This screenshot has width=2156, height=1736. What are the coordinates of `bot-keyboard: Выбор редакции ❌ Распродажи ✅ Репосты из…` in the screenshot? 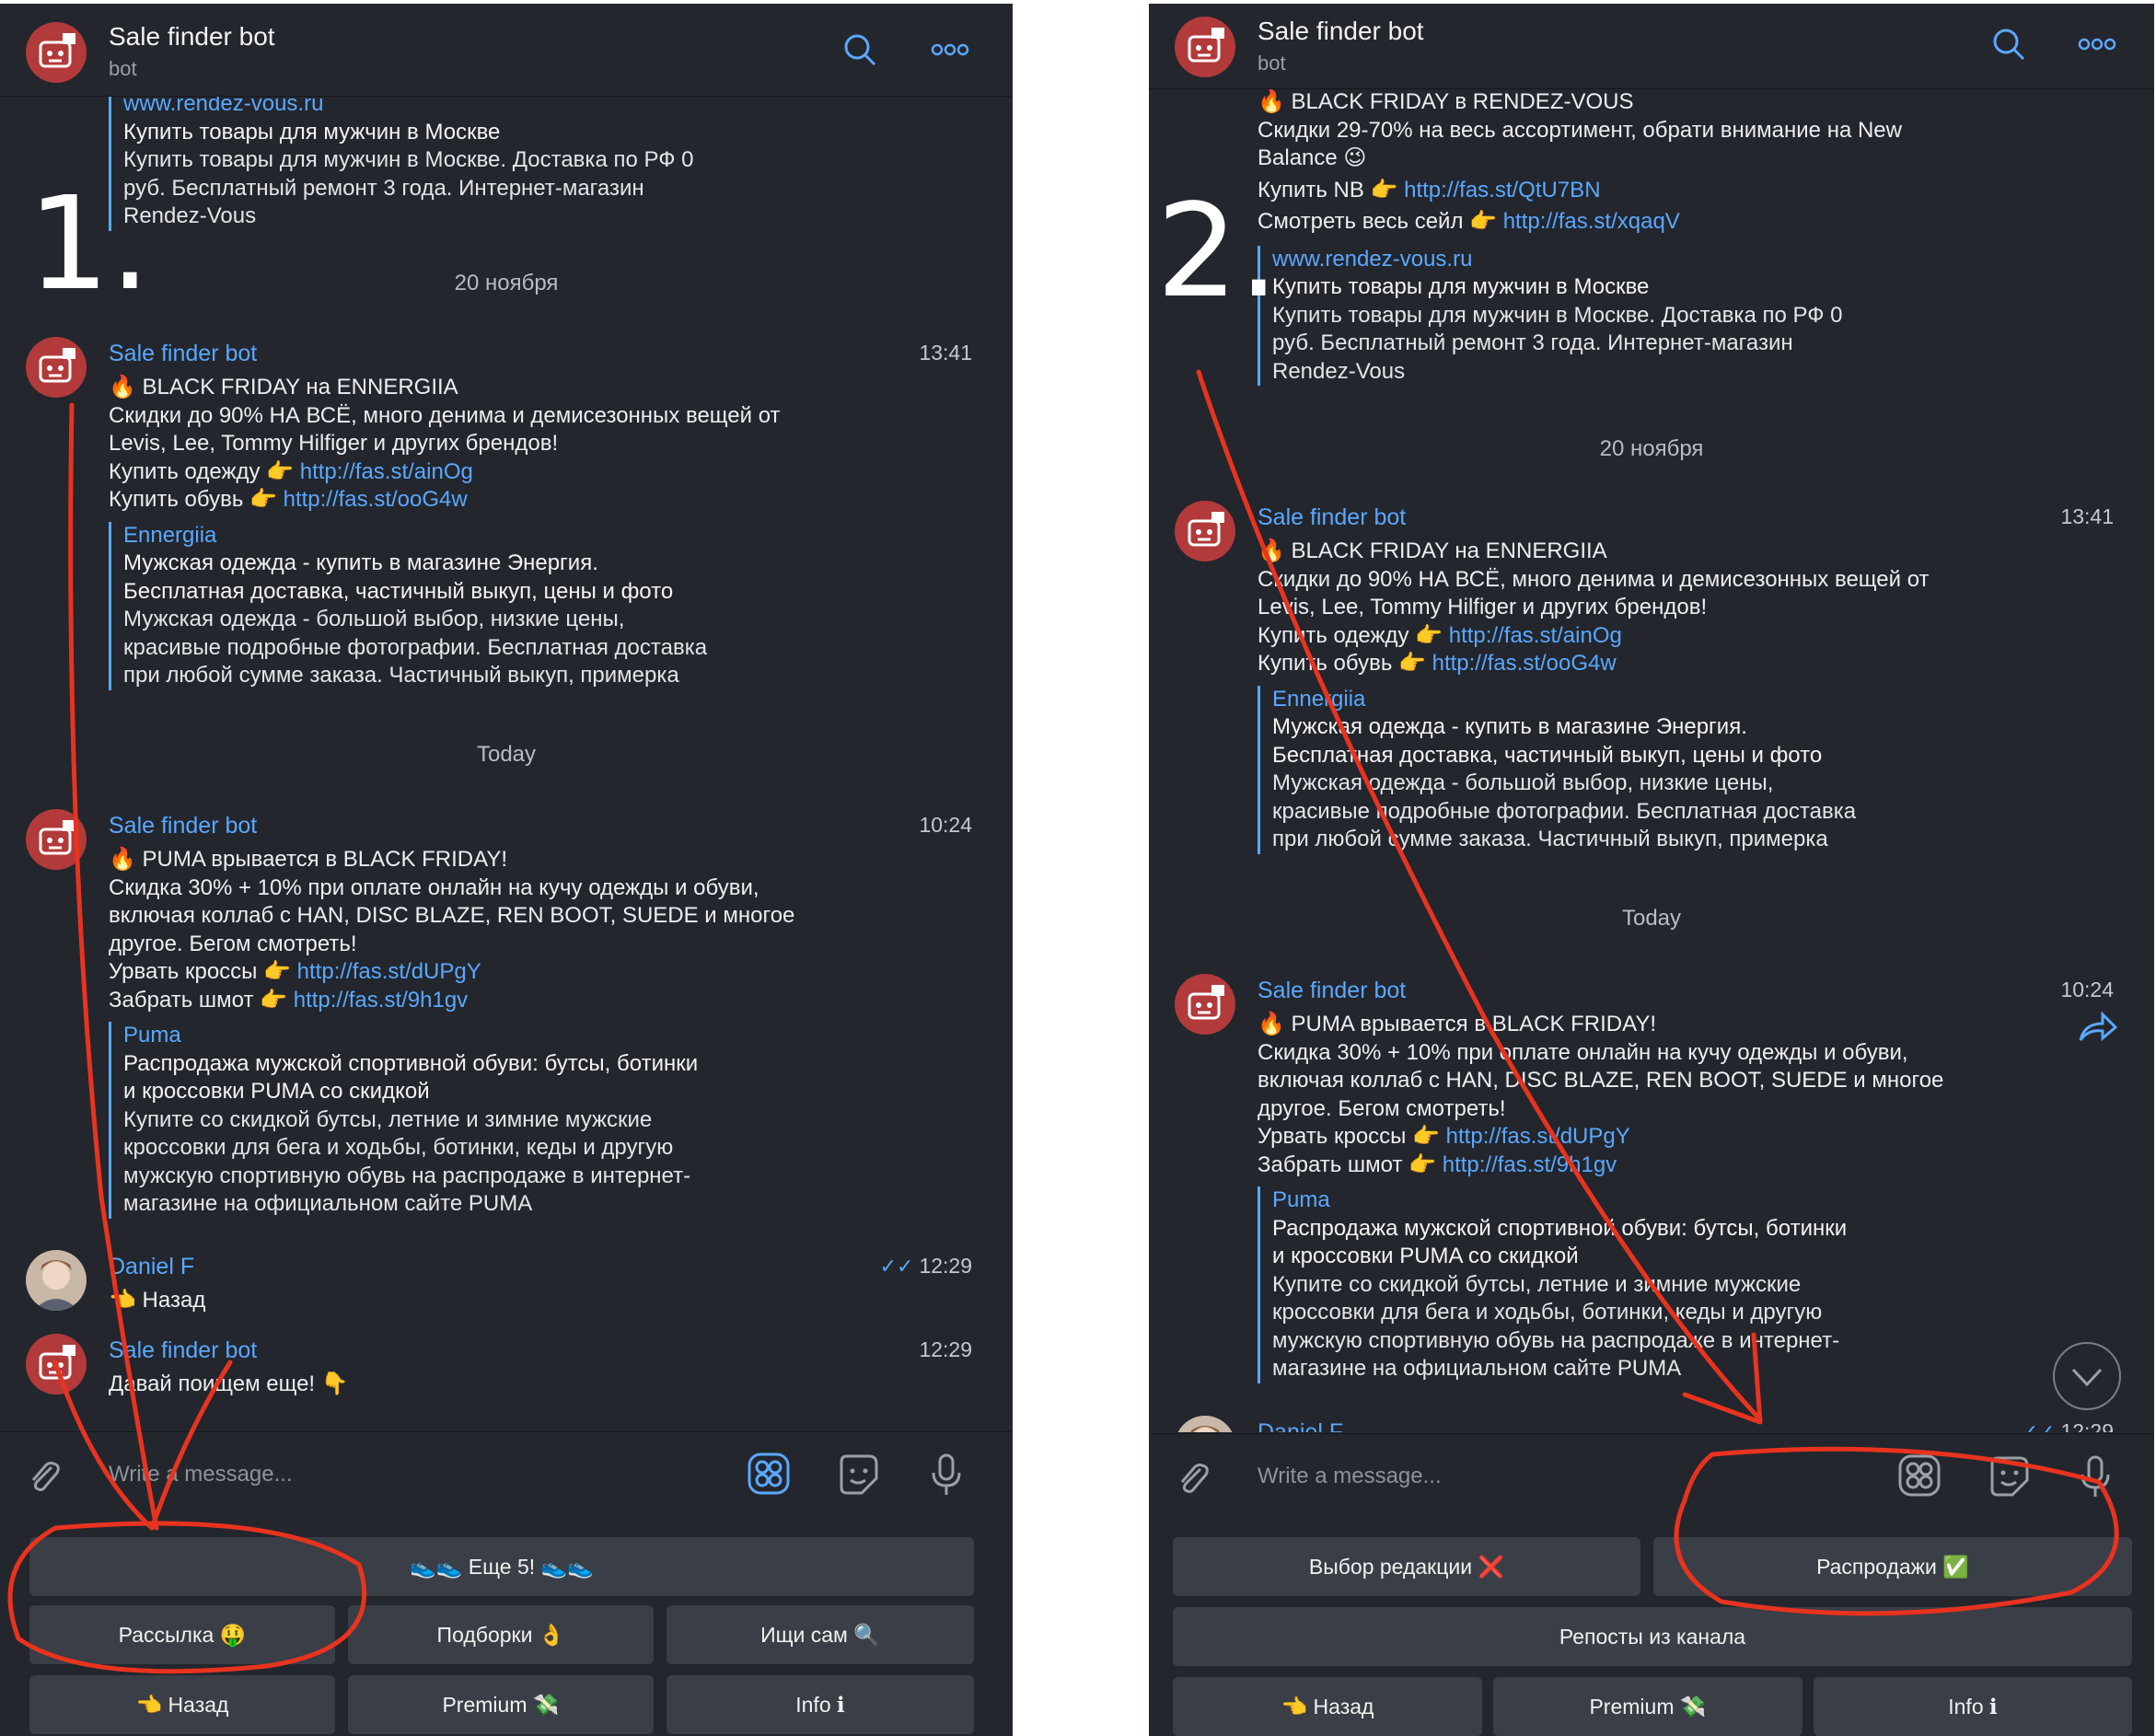 It's located at (1652, 1627).